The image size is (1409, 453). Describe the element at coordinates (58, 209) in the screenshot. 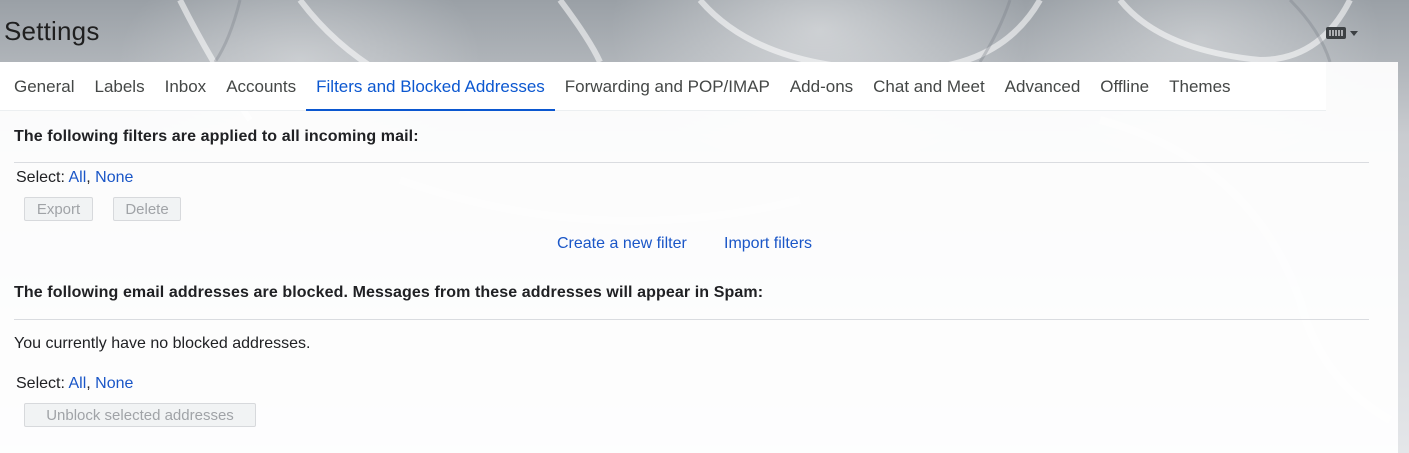

I see `export-button: Export` at that location.